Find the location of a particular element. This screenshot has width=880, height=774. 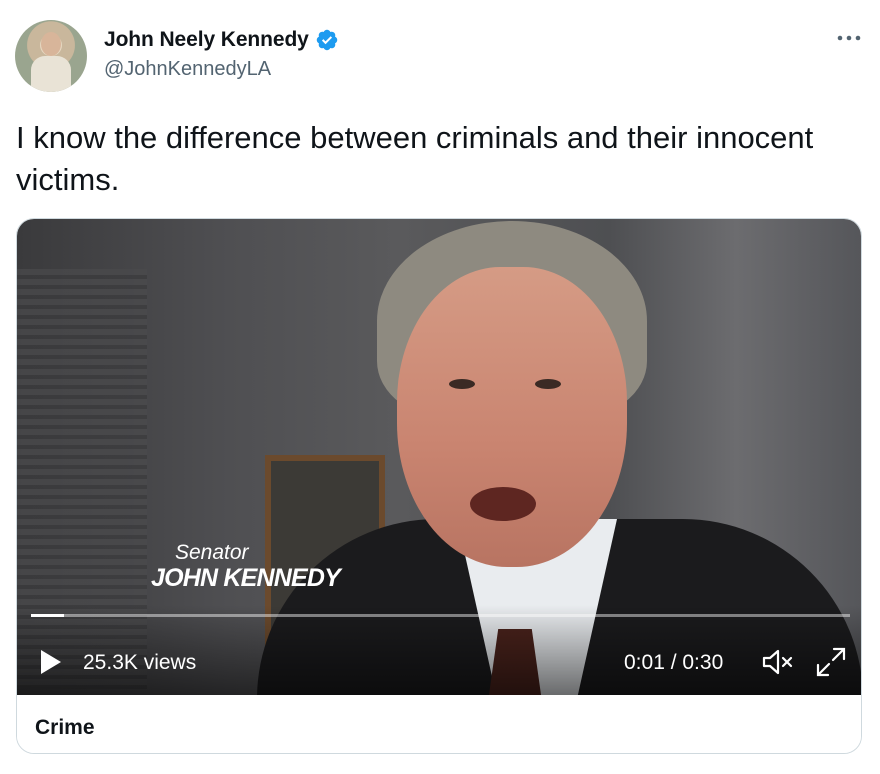

chyron-name: JOHN KENNEDY is located at coordinates (246, 578).